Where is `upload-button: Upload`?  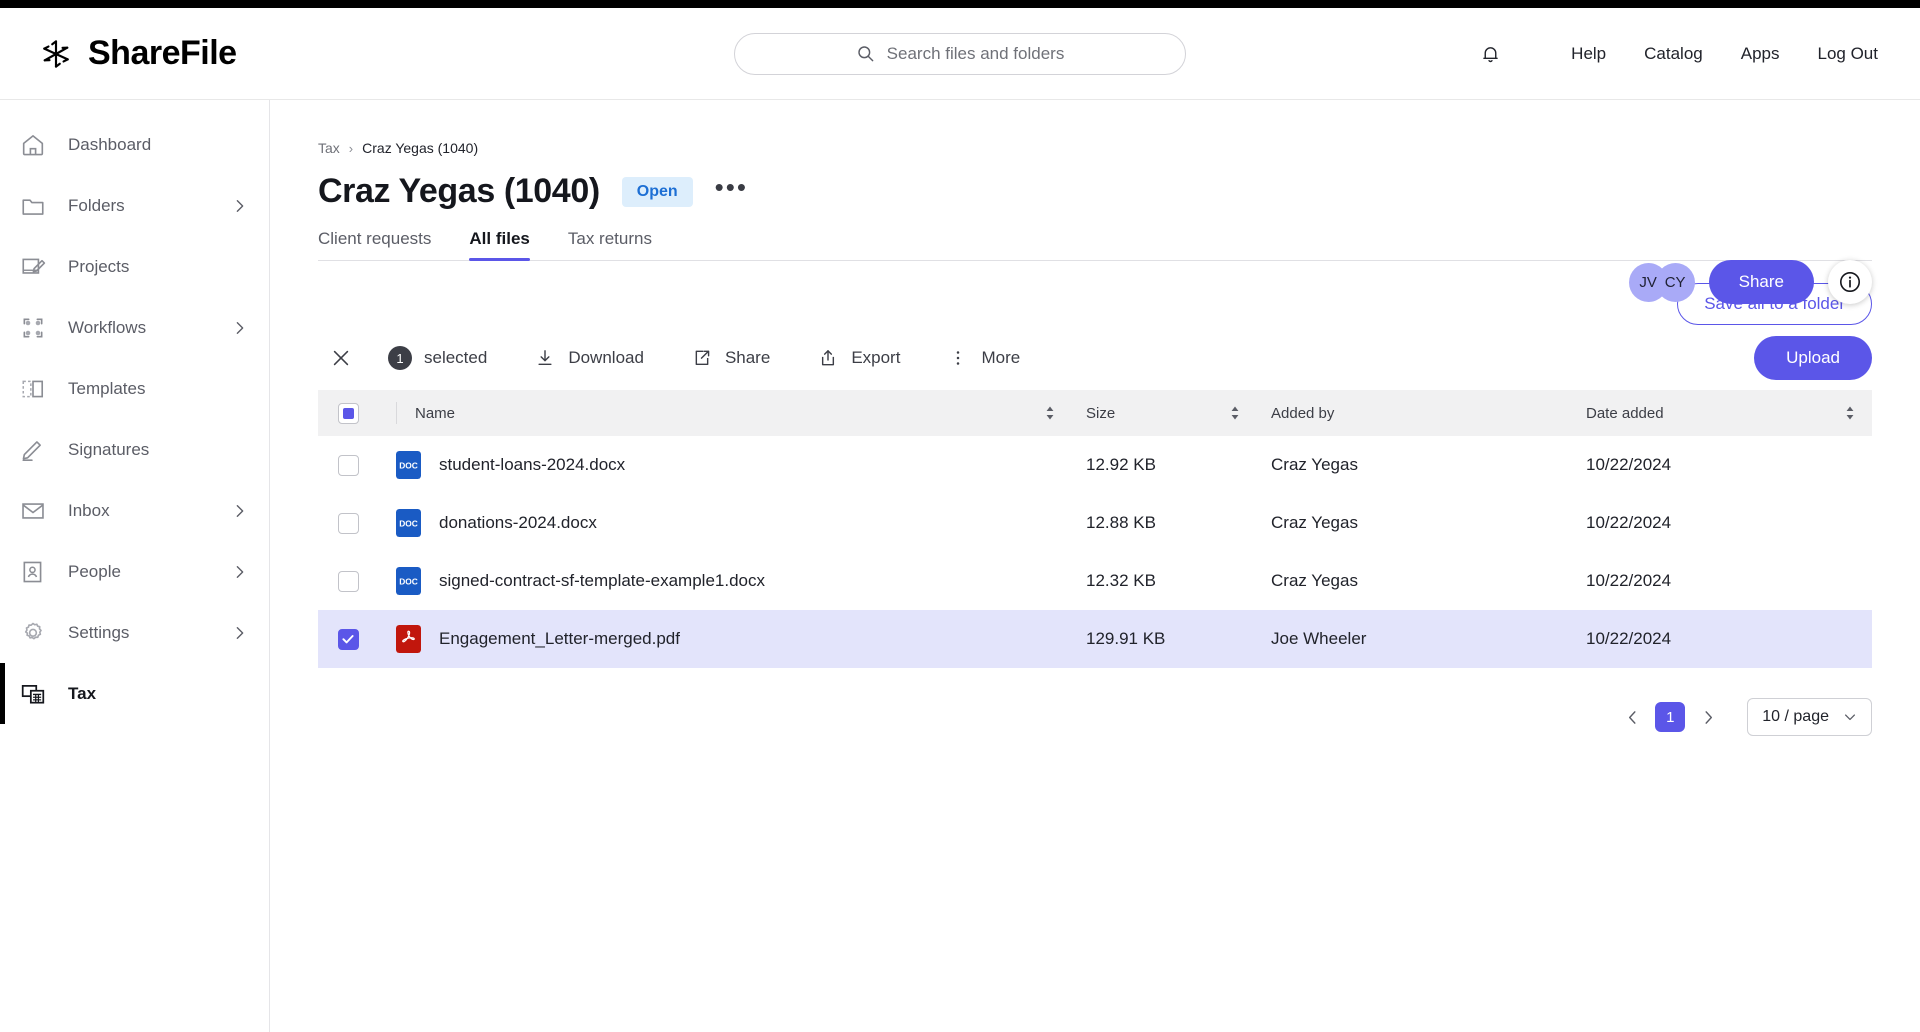 upload-button: Upload is located at coordinates (1813, 358).